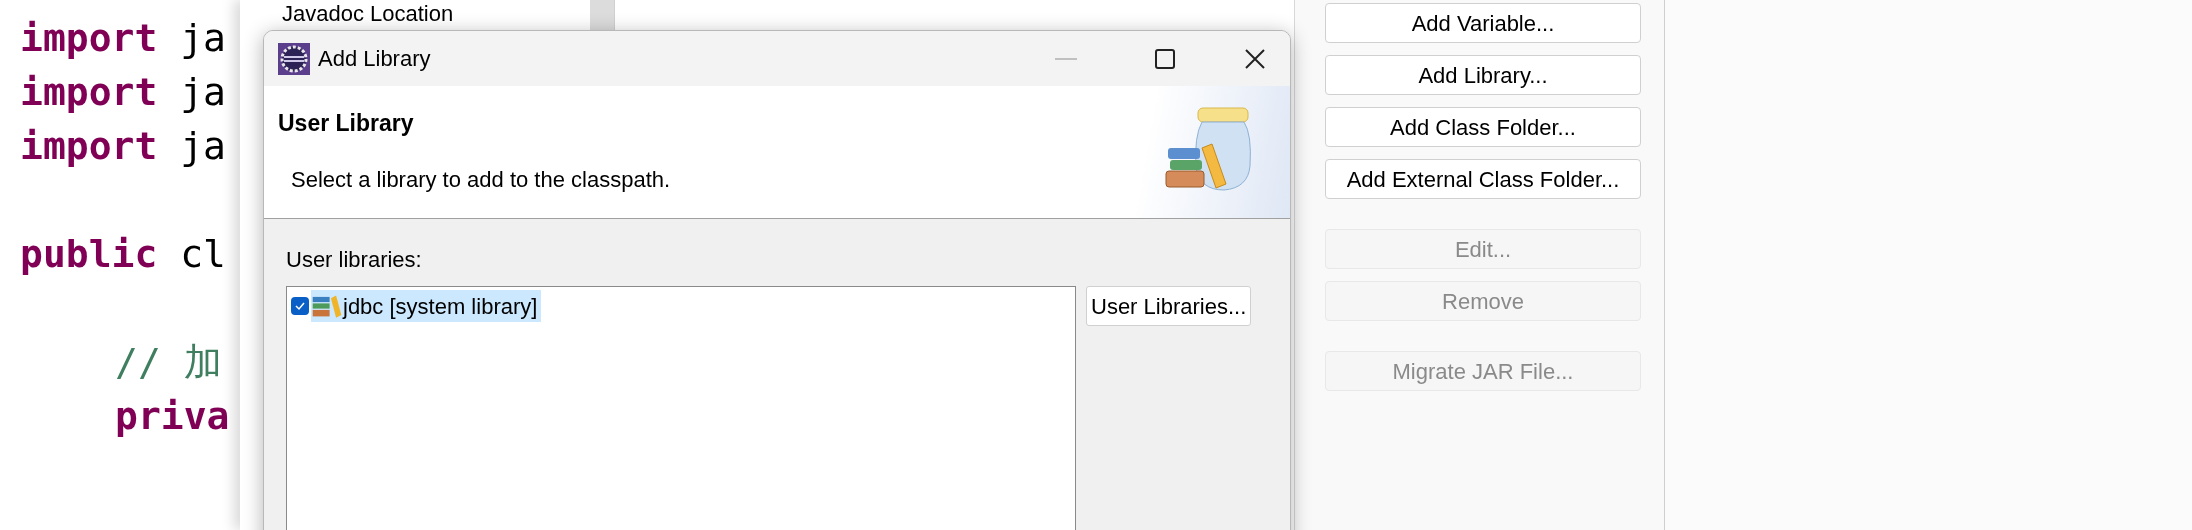 The width and height of the screenshot is (2192, 530). What do you see at coordinates (1255, 58) in the screenshot?
I see `close-icon` at bounding box center [1255, 58].